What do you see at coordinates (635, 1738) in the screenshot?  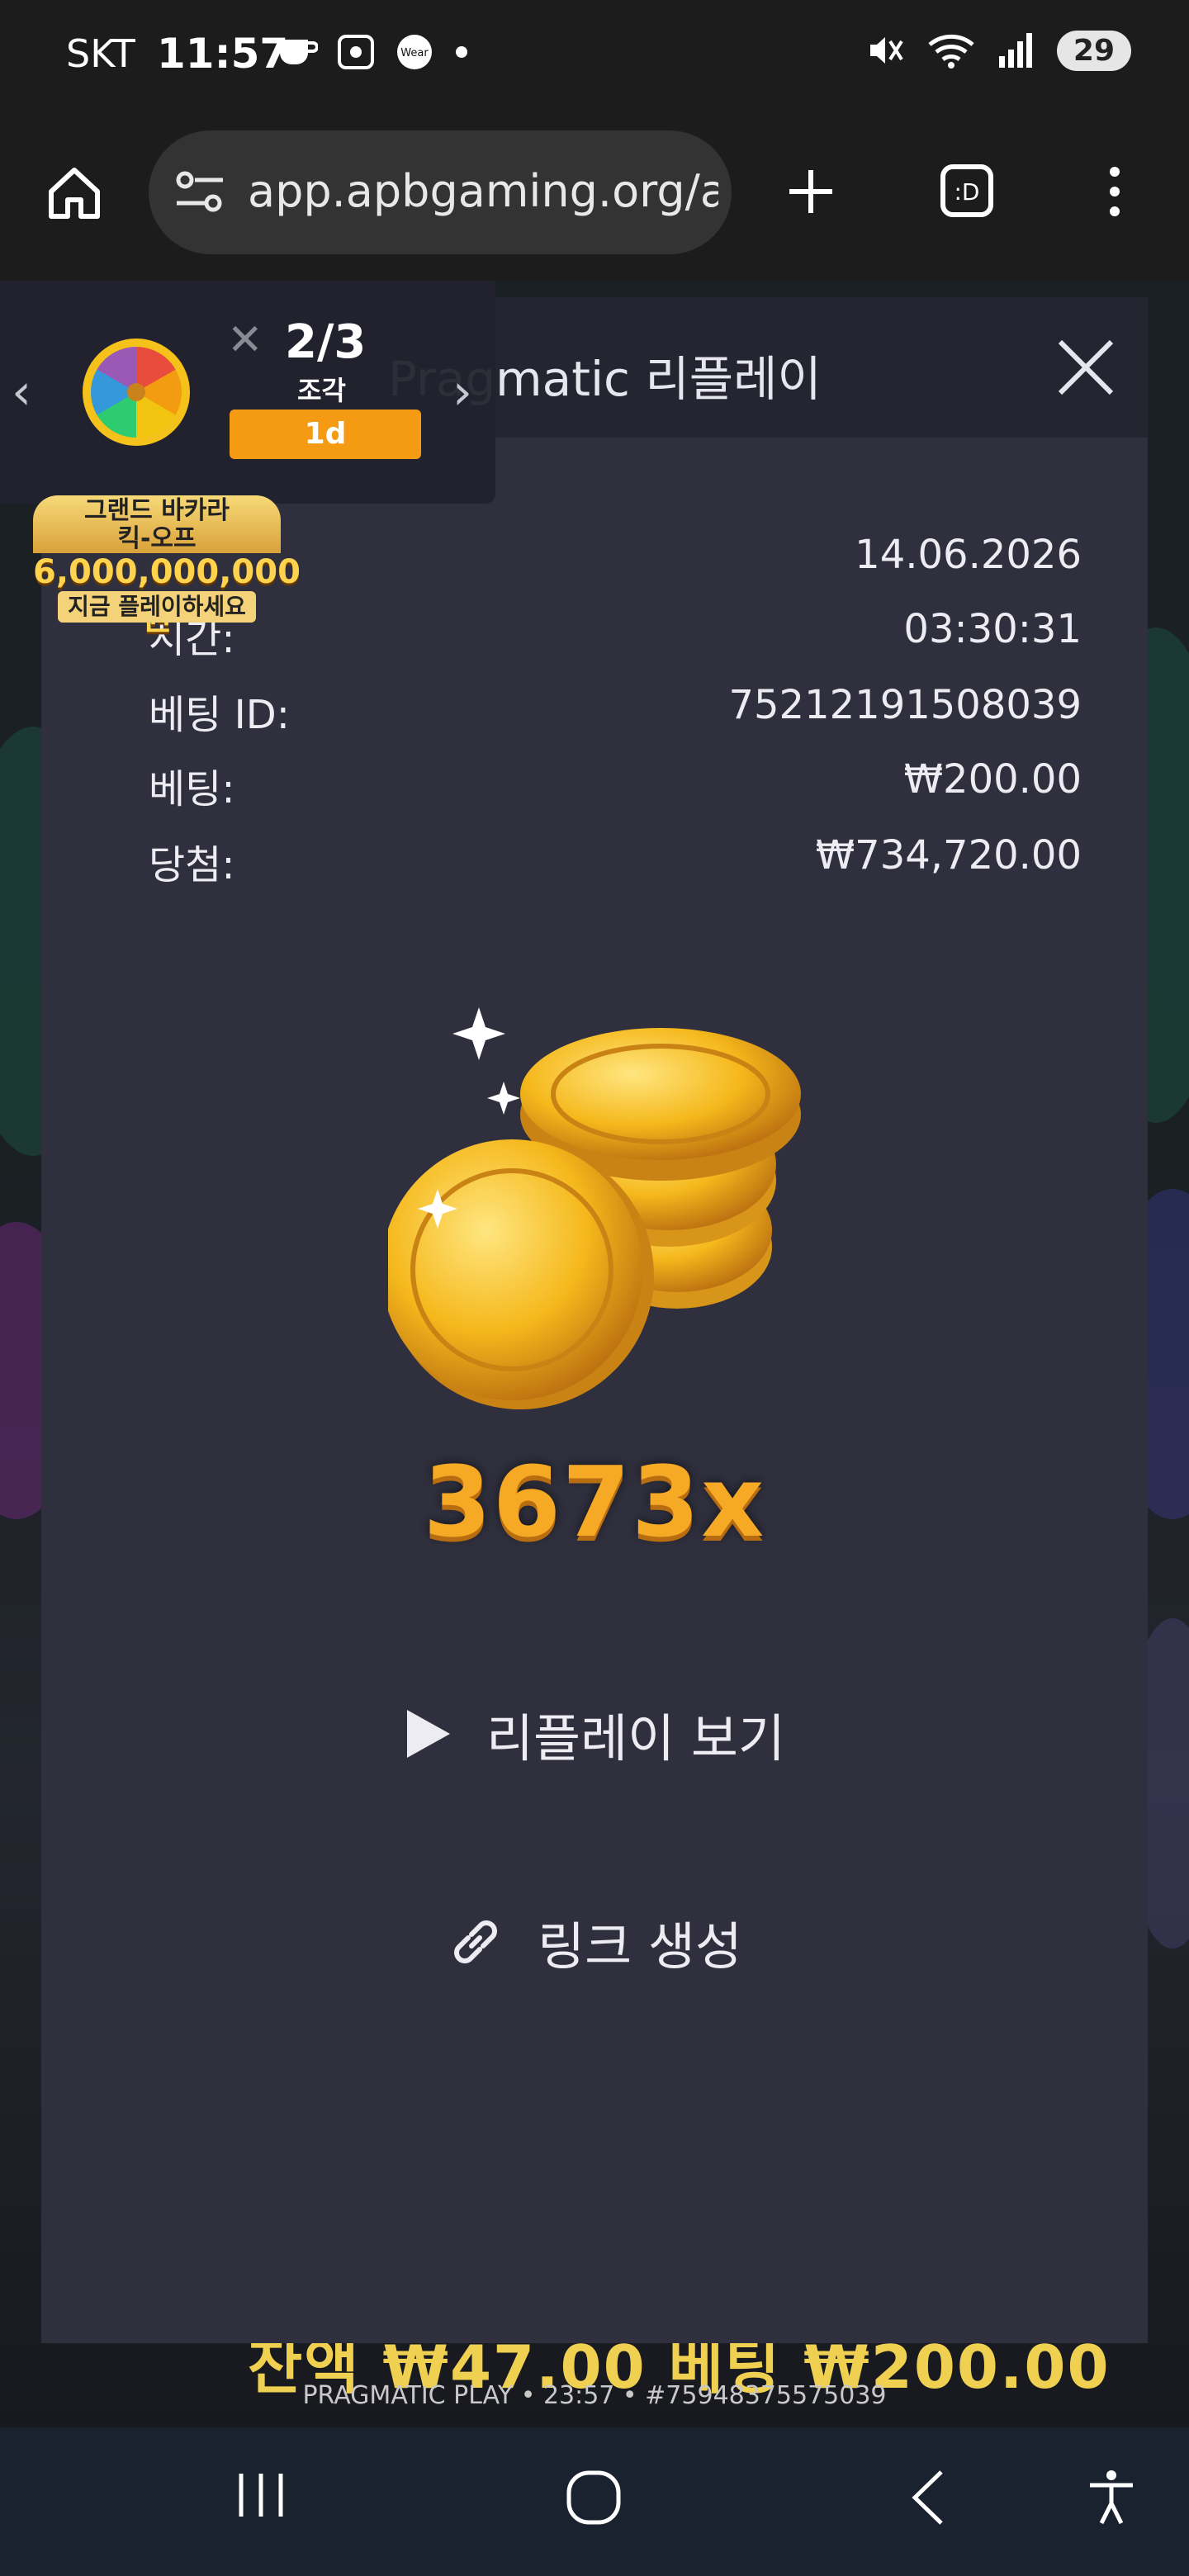 I see `watch-replay-label: 리플레이 보기` at bounding box center [635, 1738].